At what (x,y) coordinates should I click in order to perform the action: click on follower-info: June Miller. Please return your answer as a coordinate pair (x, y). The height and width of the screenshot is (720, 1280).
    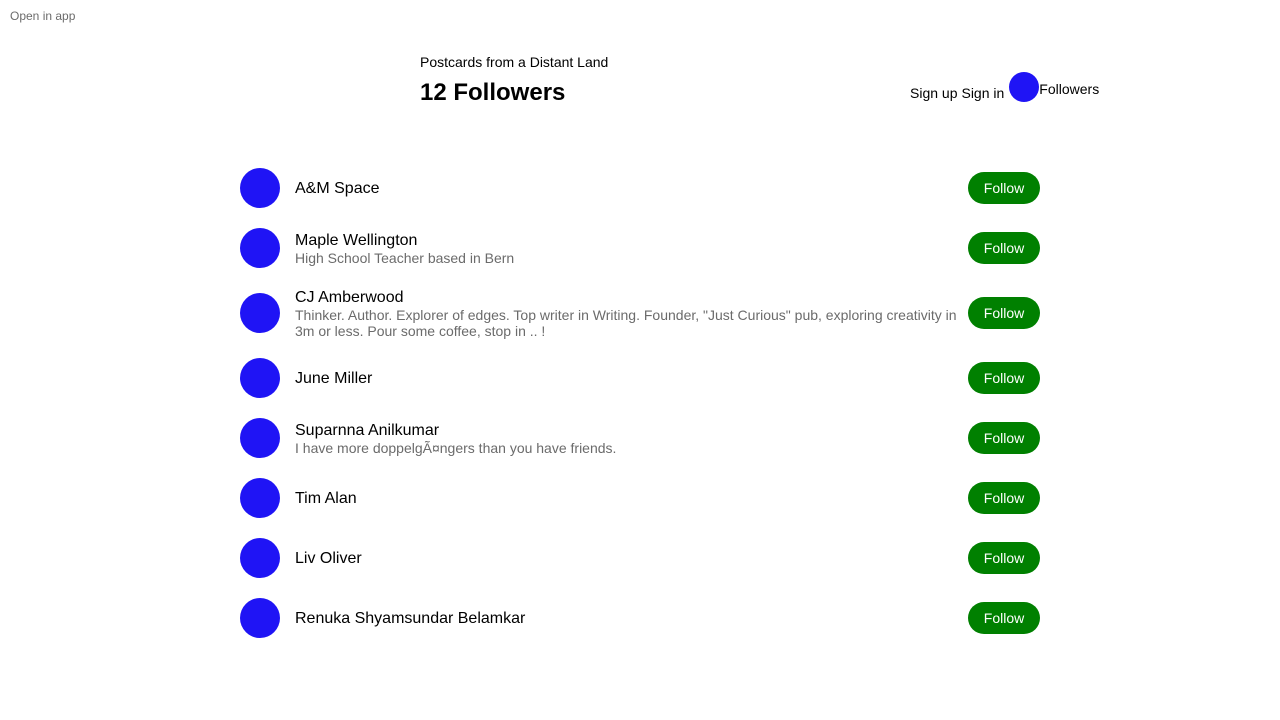
    Looking at the image, I should click on (627, 378).